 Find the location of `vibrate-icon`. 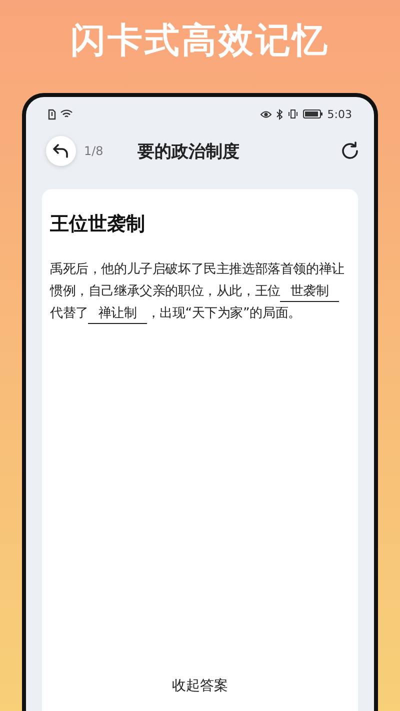

vibrate-icon is located at coordinates (293, 114).